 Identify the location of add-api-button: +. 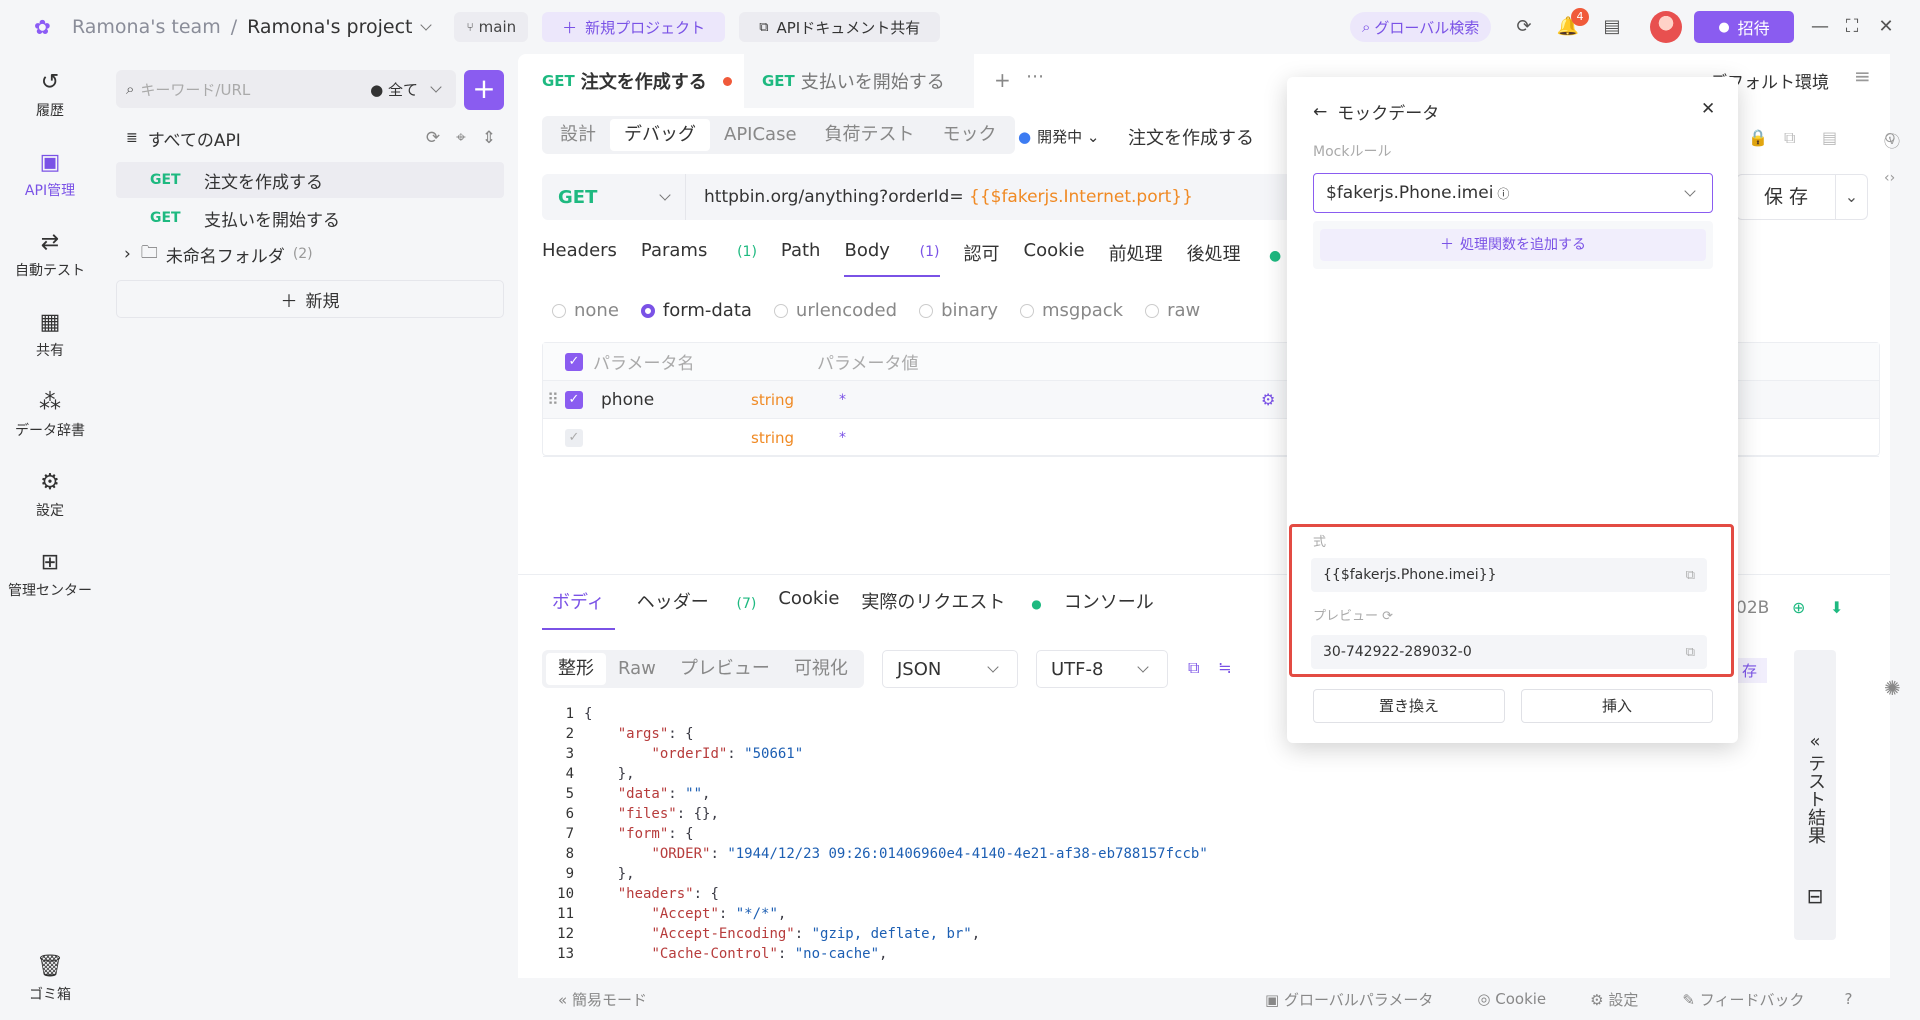
(484, 90).